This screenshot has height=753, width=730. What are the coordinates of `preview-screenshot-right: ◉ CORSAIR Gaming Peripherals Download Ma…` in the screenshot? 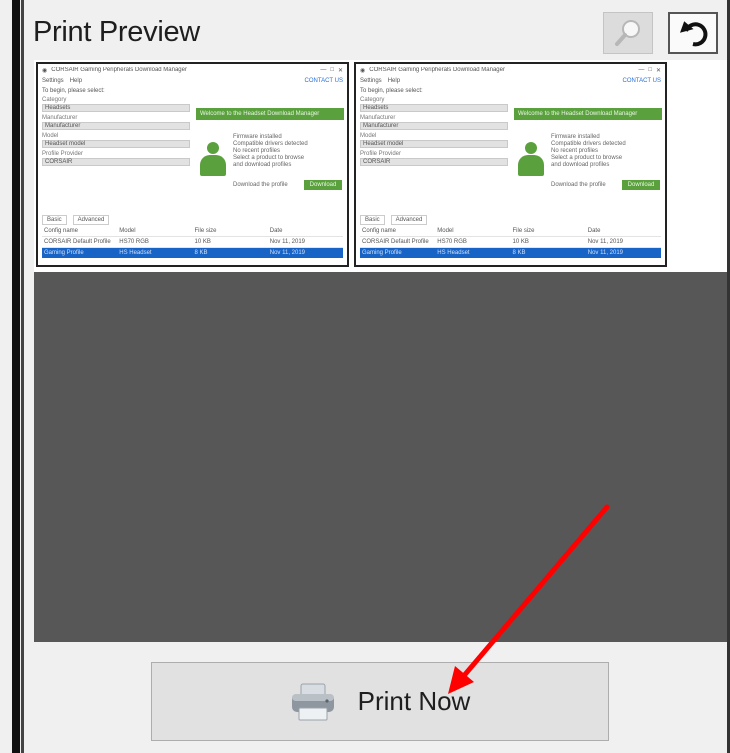 It's located at (510, 164).